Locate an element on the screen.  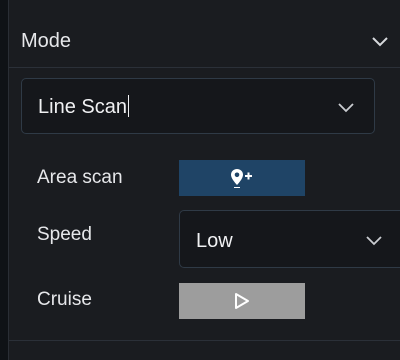
area-scan-label: Area scan is located at coordinates (80, 177).